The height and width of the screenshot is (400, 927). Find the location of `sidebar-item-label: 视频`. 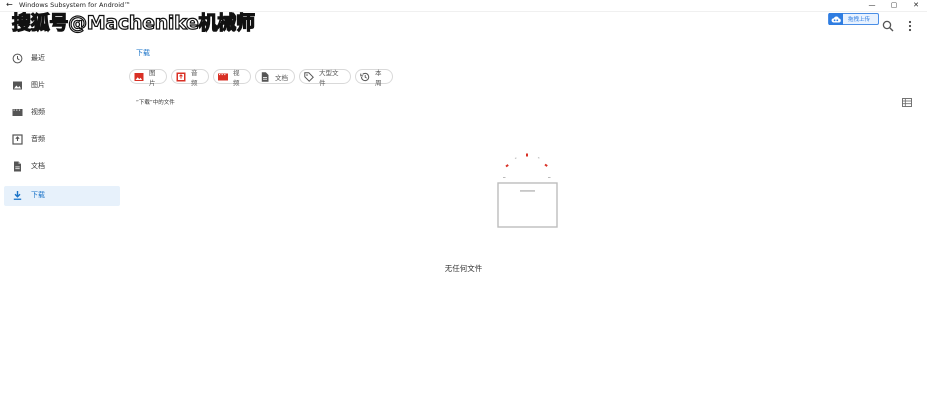

sidebar-item-label: 视频 is located at coordinates (38, 112).